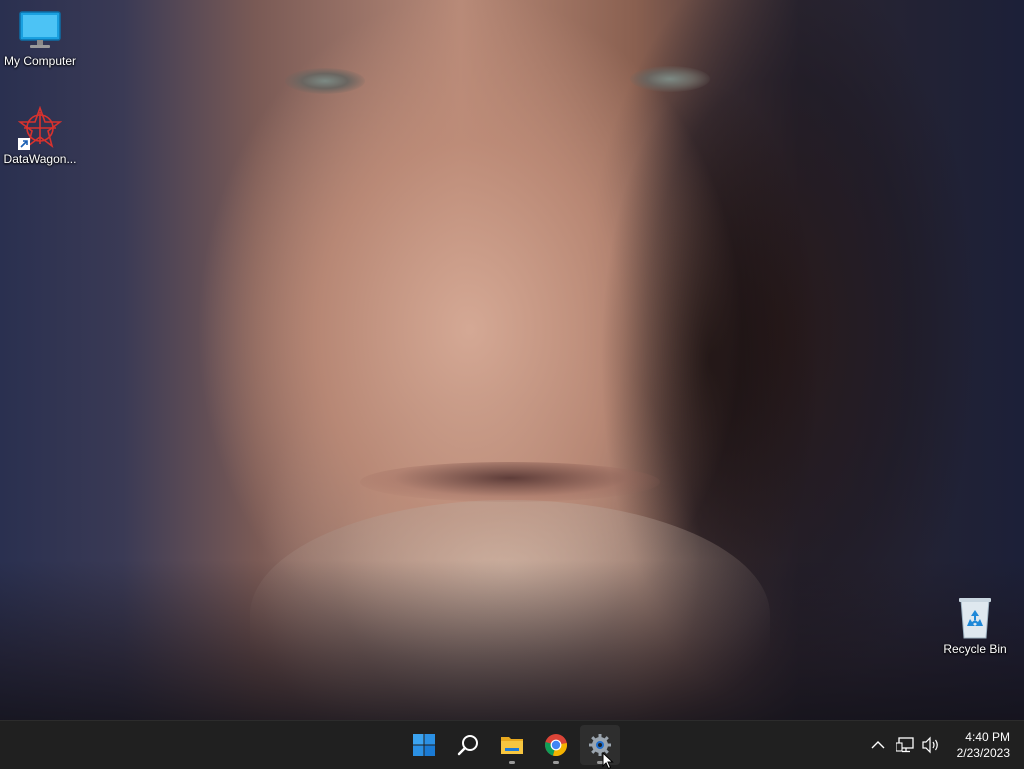 This screenshot has height=770, width=1024. I want to click on windows-start-icon, so click(424, 745).